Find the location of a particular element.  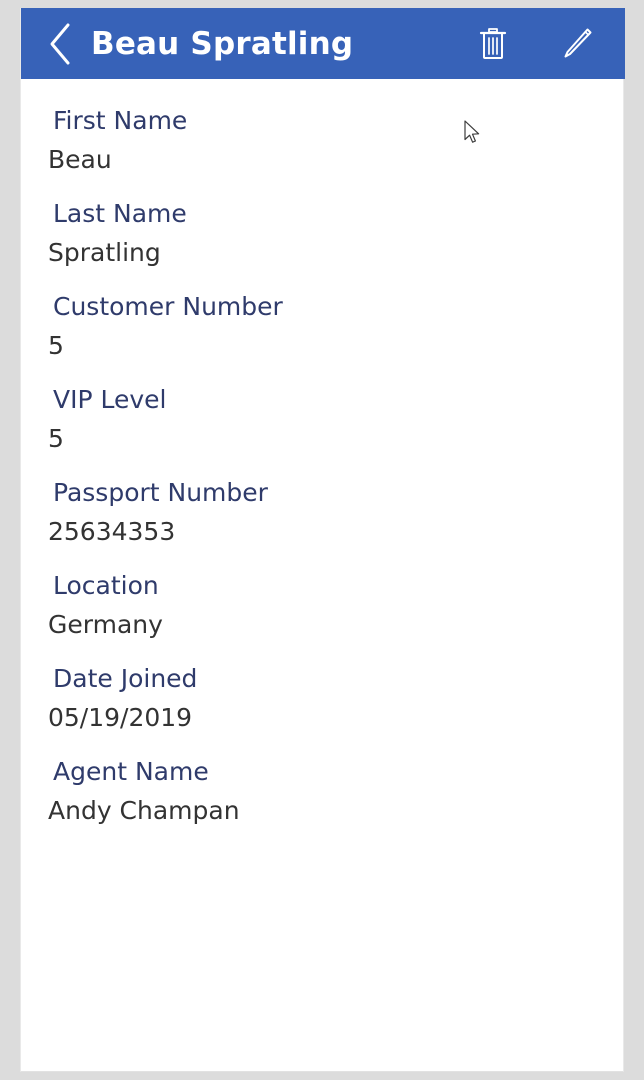

detail-field: VIP Level 5 is located at coordinates (323, 431).